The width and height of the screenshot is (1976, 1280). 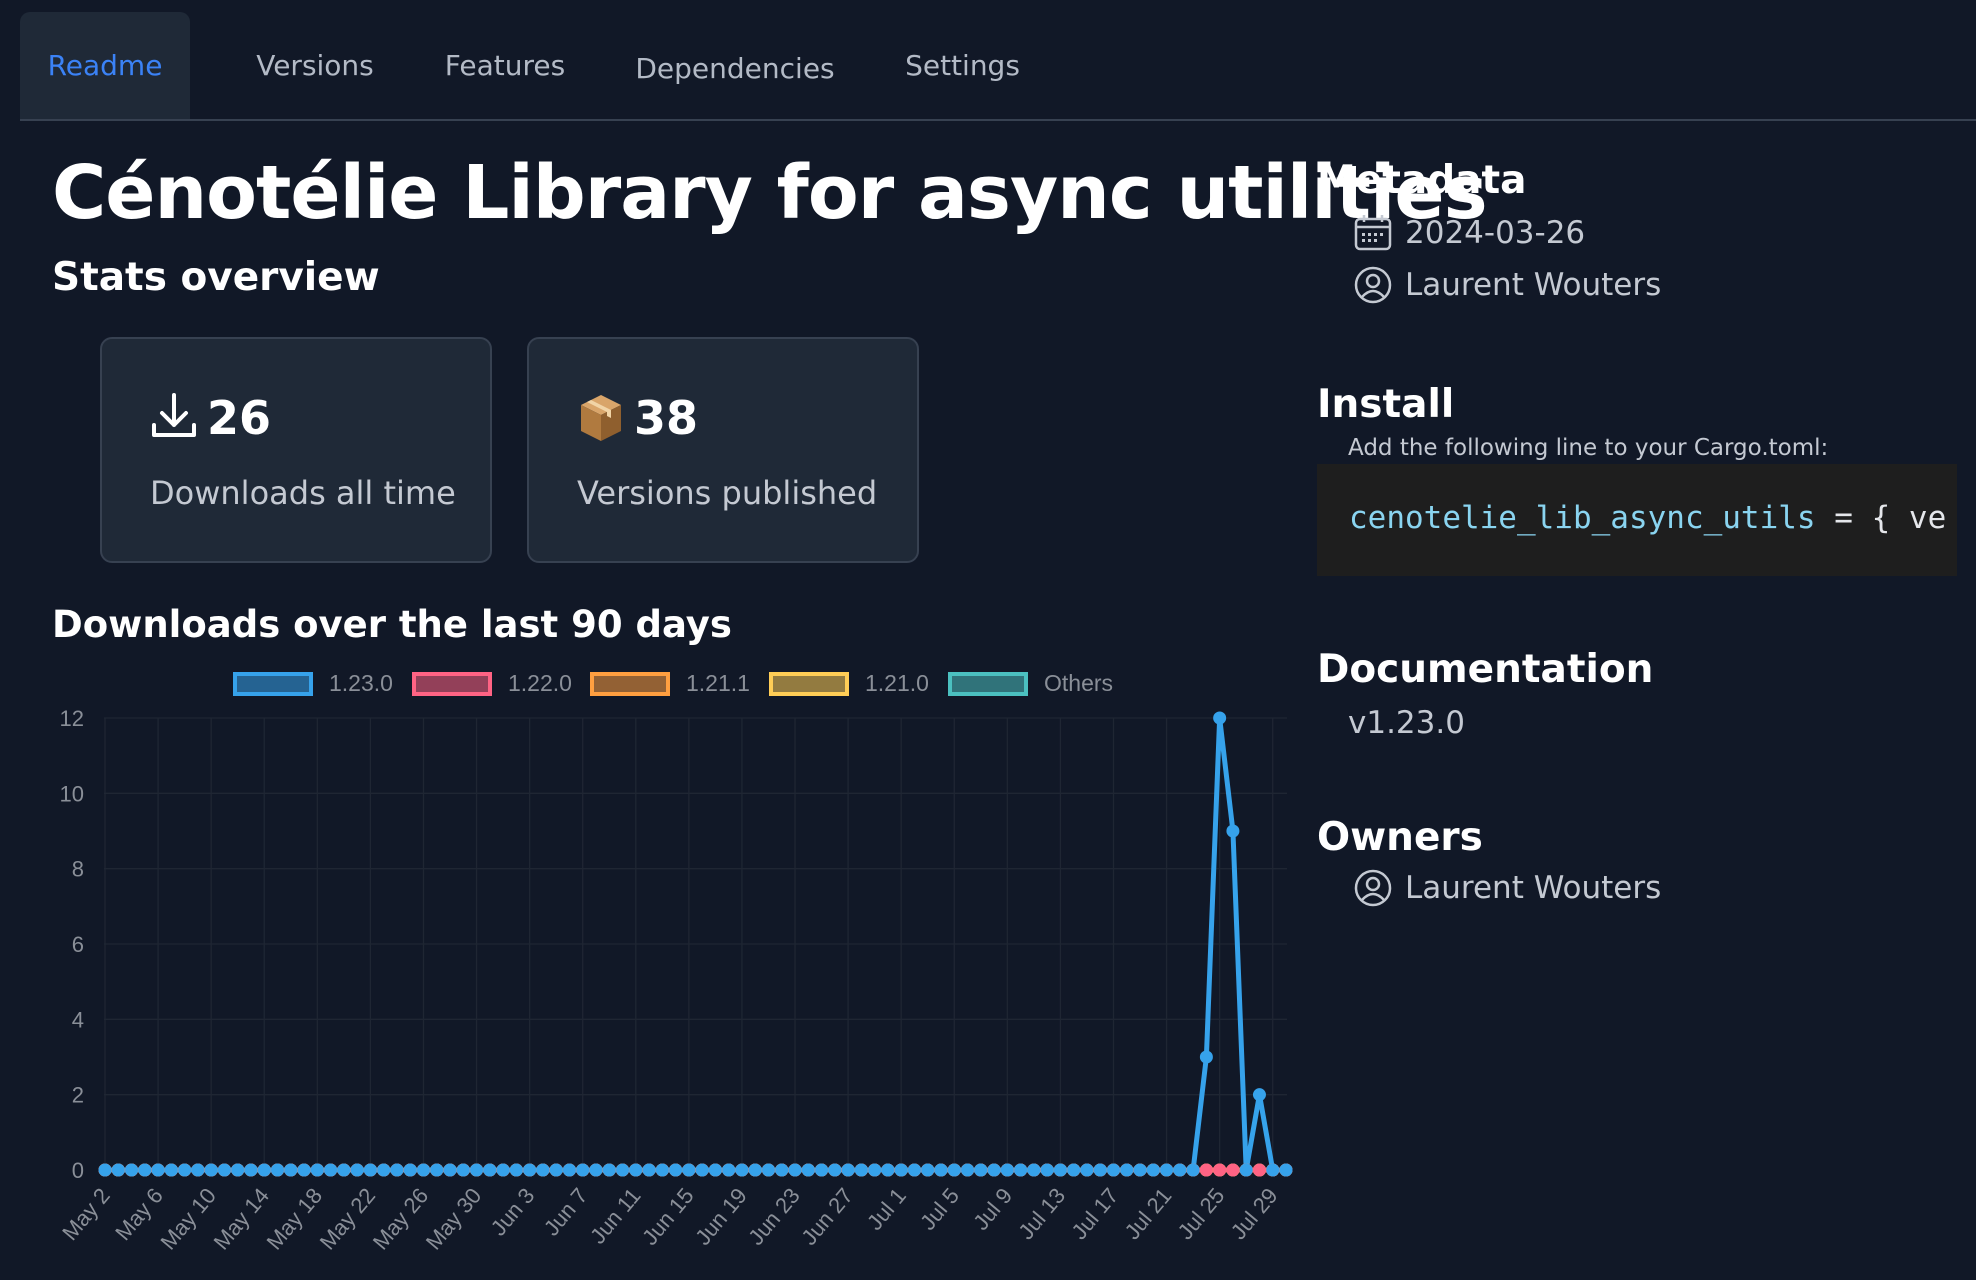 I want to click on y-tick-label: 8, so click(x=78, y=869).